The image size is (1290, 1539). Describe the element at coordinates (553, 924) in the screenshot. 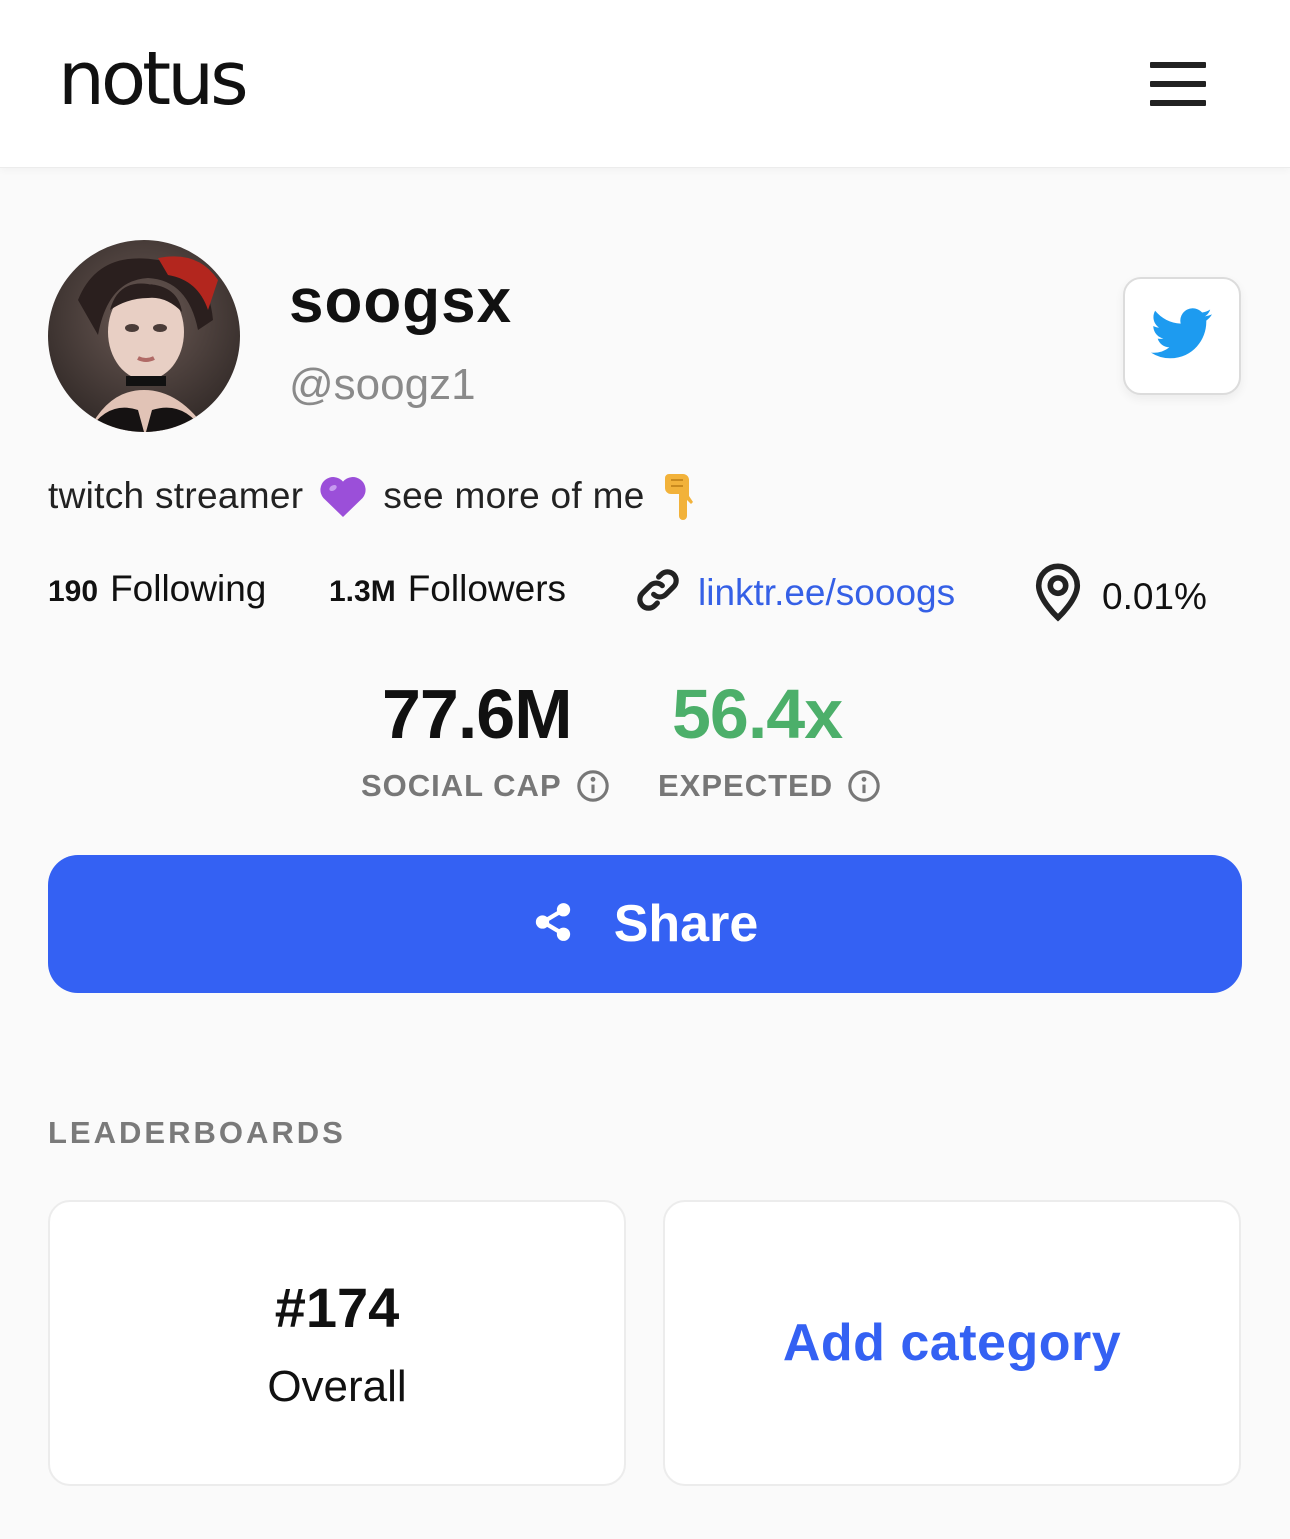

I see `share-icon` at that location.